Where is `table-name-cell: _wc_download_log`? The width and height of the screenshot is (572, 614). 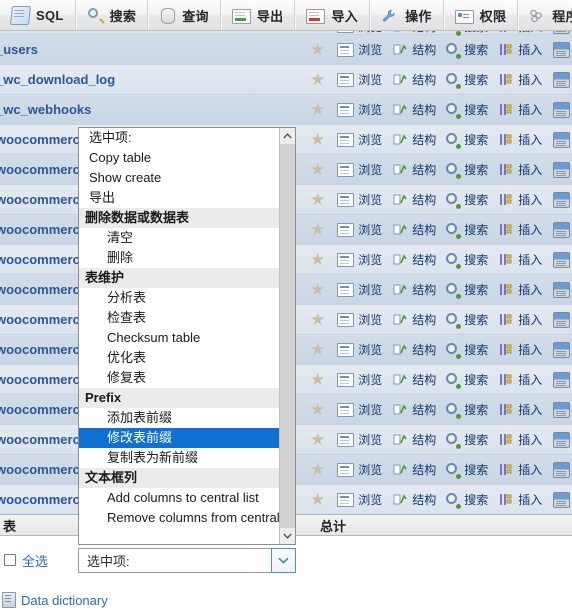 table-name-cell: _wc_download_log is located at coordinates (150, 79).